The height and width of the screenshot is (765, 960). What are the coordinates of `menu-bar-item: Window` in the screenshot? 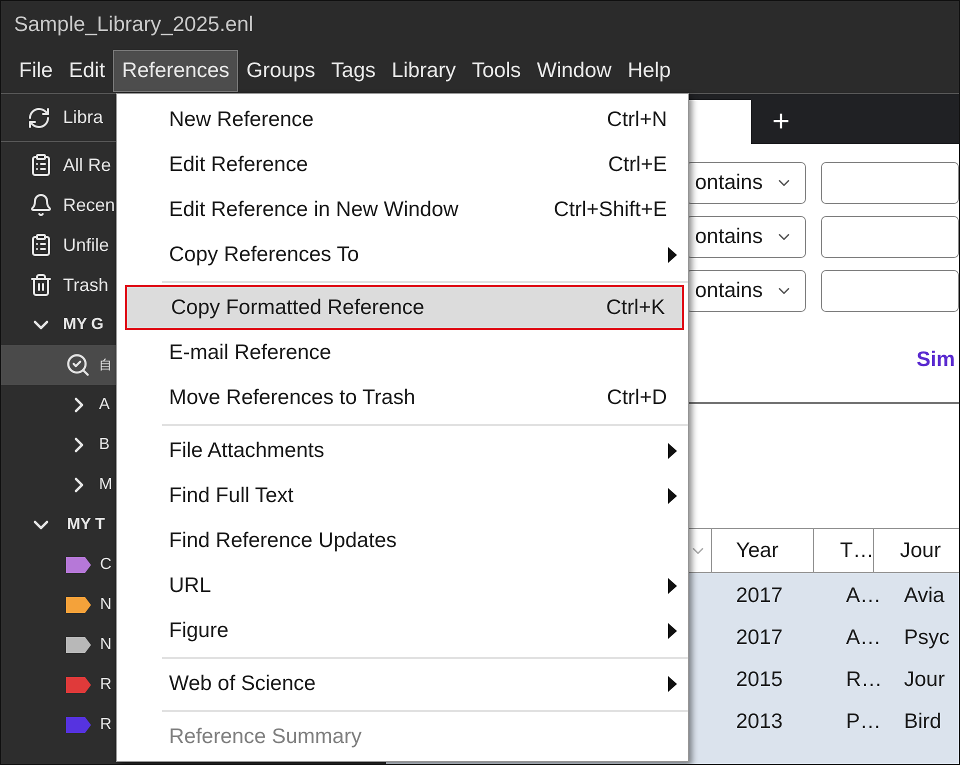 It's located at (574, 71).